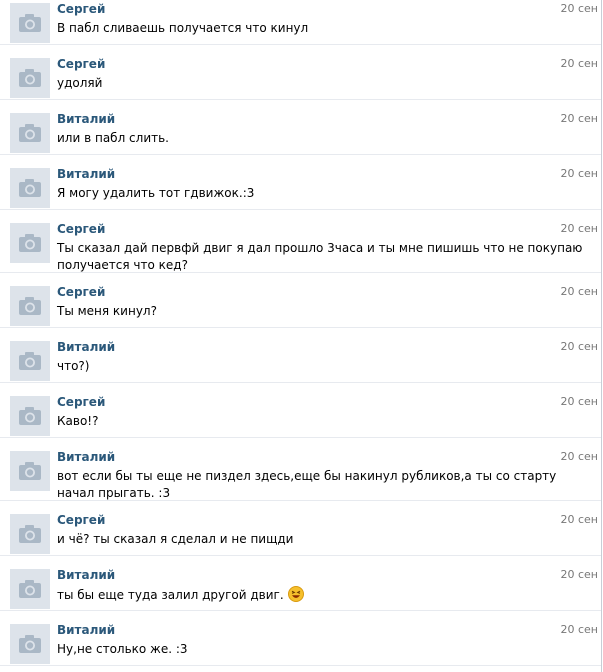 Image resolution: width=603 pixels, height=672 pixels. What do you see at coordinates (327, 539) in the screenshot?
I see `message-text: и чё? ты сказал я сделал и не пищди` at bounding box center [327, 539].